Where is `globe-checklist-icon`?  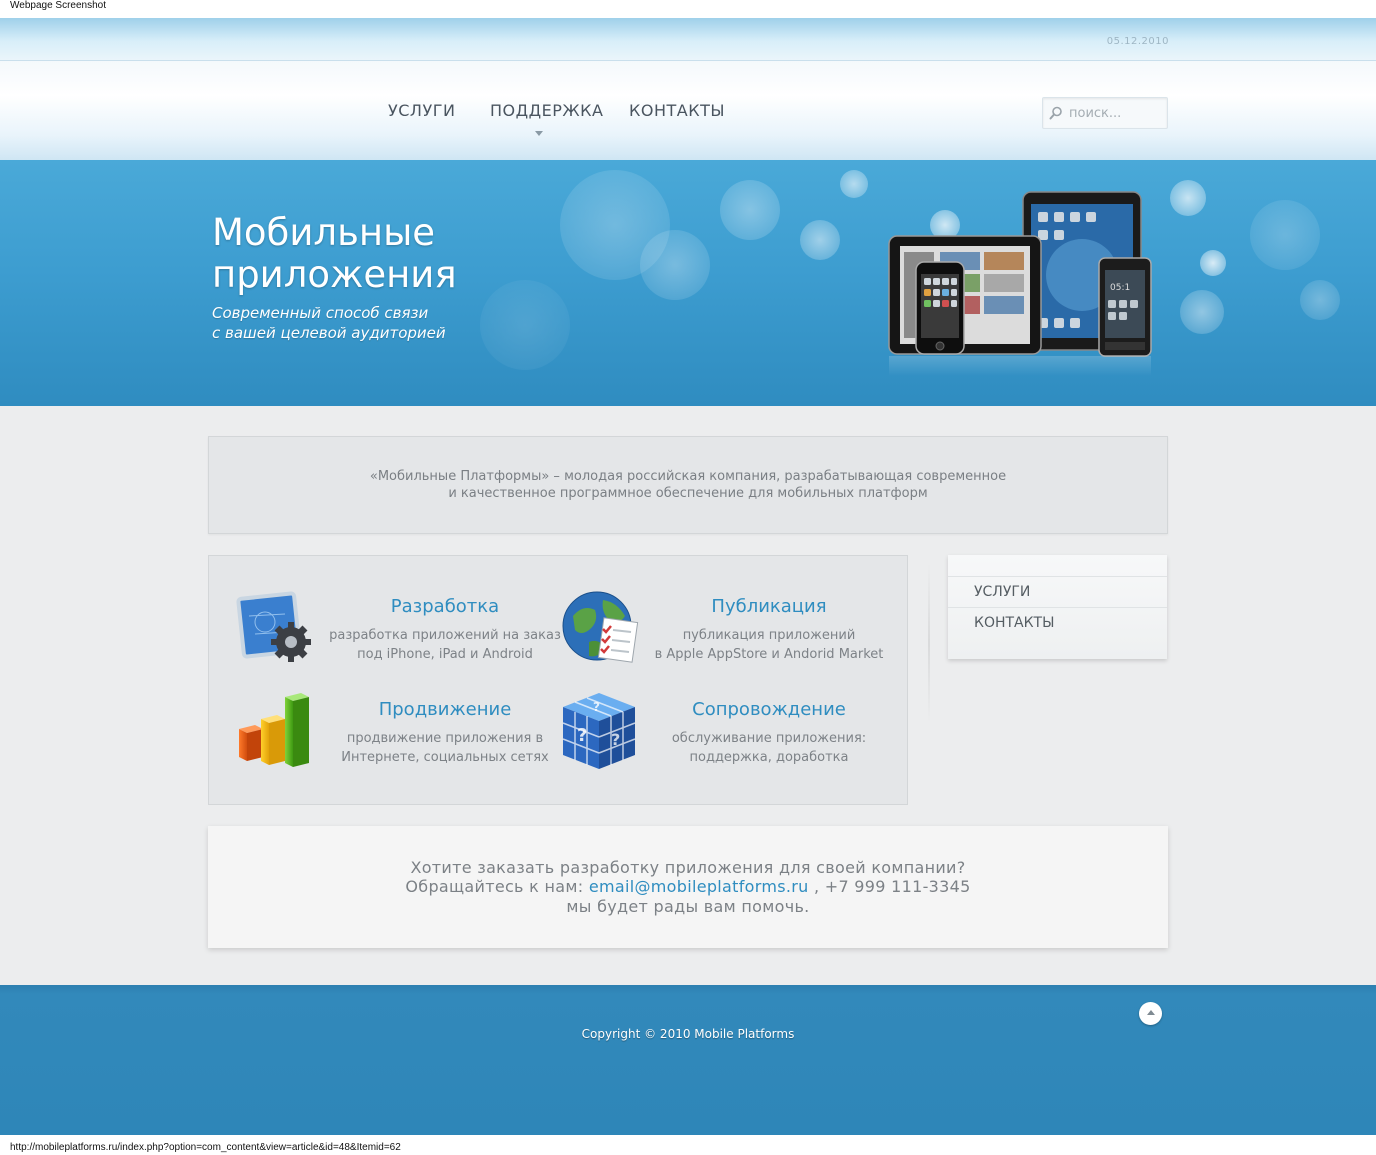
globe-checklist-icon is located at coordinates (600, 627).